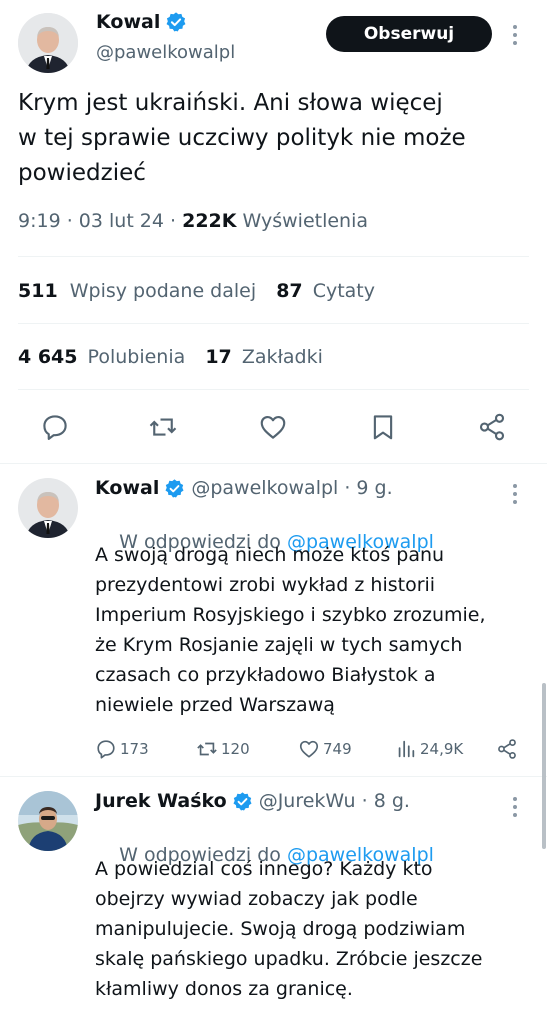  What do you see at coordinates (218, 357) in the screenshot?
I see `bookmarks-count: 17` at bounding box center [218, 357].